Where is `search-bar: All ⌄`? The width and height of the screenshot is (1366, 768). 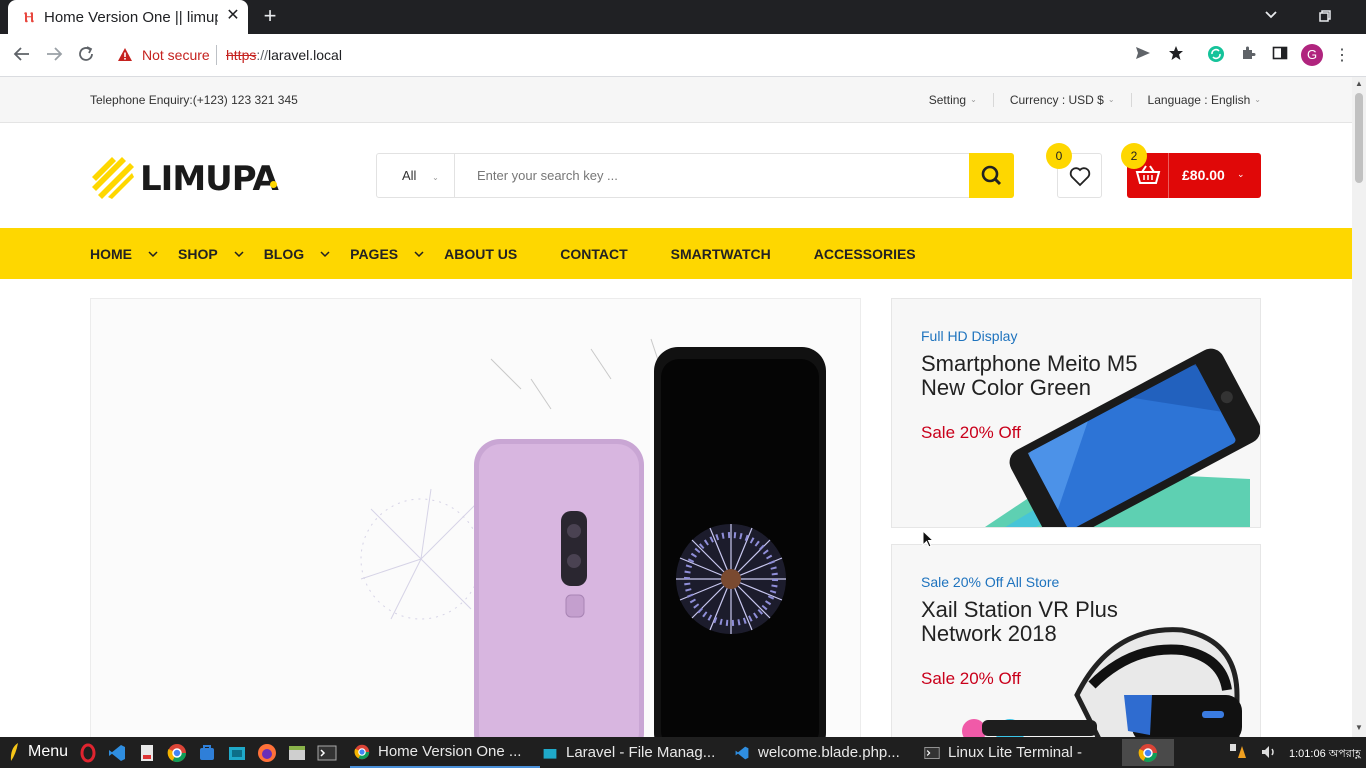
search-bar: All ⌄ is located at coordinates (695, 175).